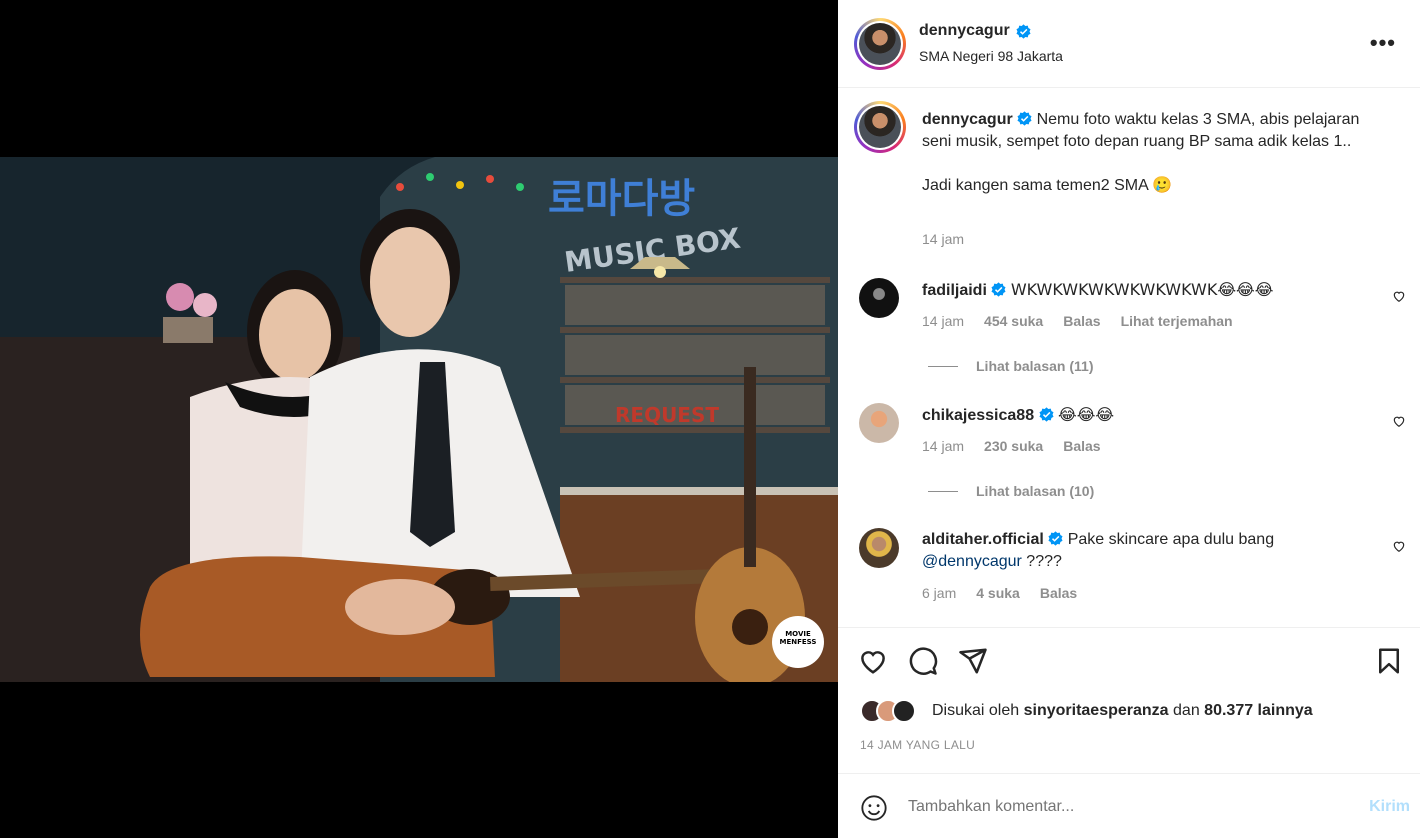  What do you see at coordinates (880, 44) in the screenshot?
I see `author-avatar` at bounding box center [880, 44].